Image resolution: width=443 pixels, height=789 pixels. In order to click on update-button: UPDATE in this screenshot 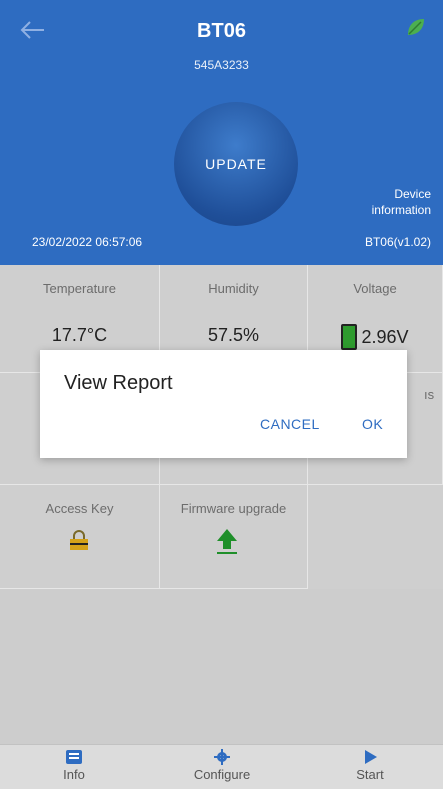, I will do `click(236, 164)`.